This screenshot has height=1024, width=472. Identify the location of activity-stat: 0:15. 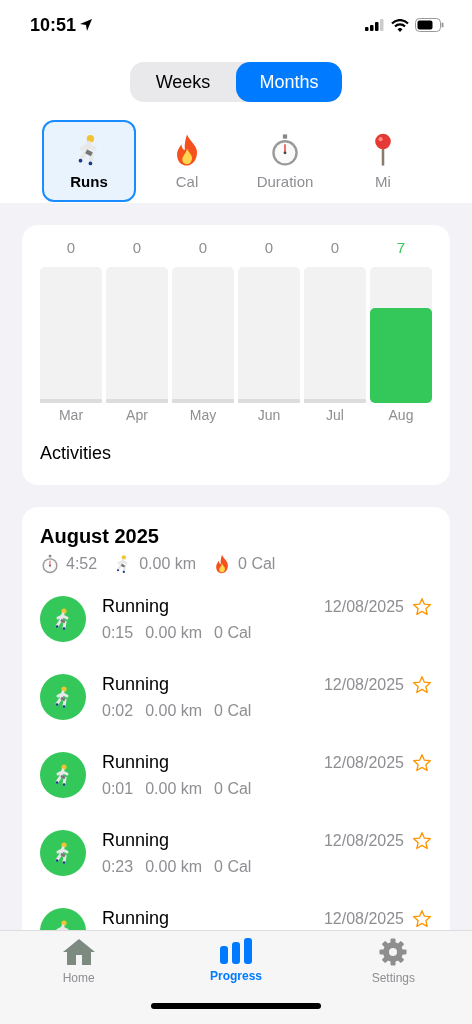
(118, 633).